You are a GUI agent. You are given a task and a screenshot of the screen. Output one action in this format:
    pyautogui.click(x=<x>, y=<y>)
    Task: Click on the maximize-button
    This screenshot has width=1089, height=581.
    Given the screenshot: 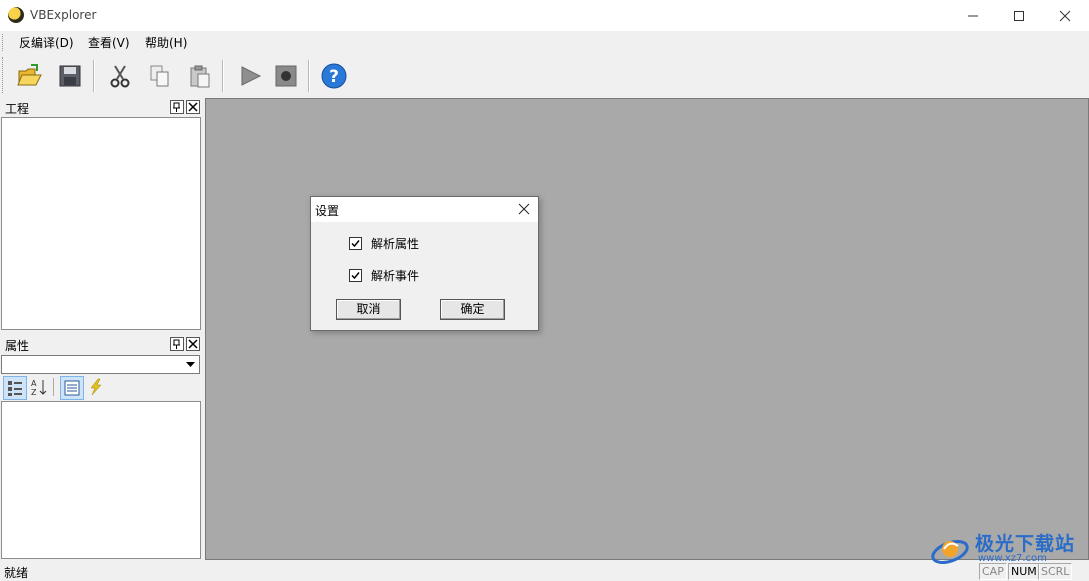 What is the action you would take?
    pyautogui.click(x=1019, y=15)
    